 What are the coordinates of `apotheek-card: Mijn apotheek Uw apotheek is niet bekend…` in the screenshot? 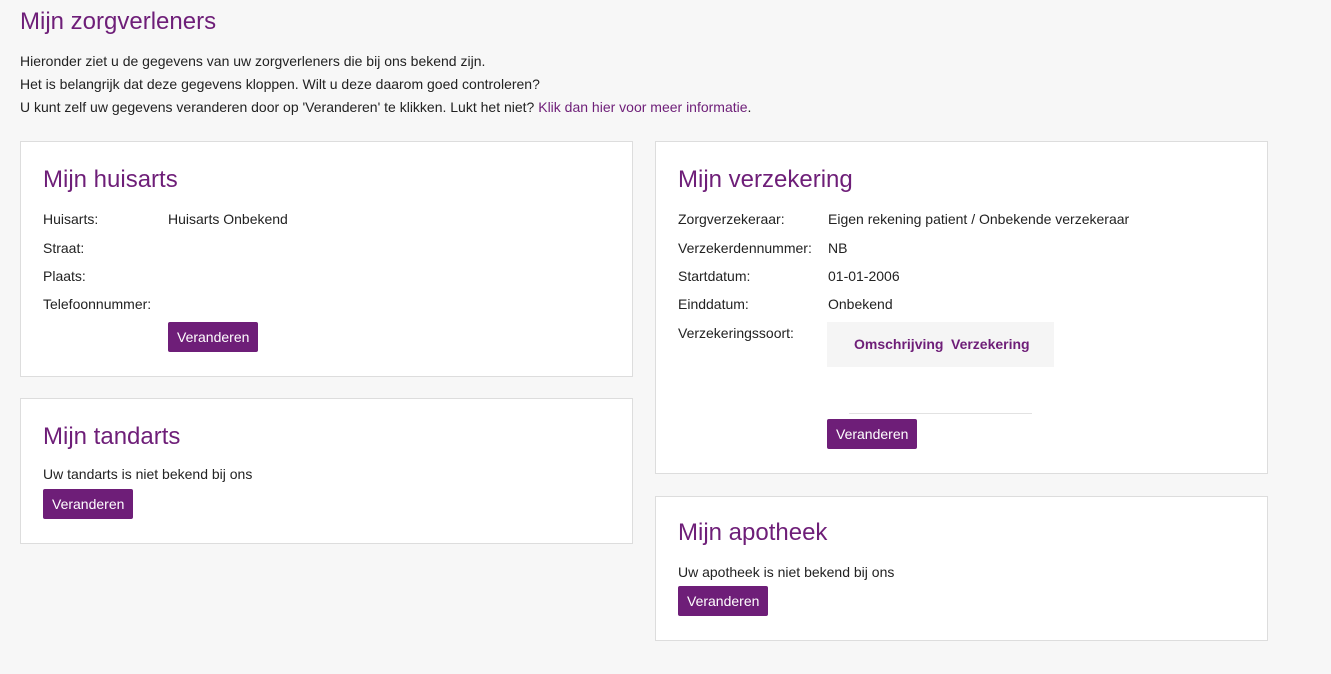 It's located at (961, 568).